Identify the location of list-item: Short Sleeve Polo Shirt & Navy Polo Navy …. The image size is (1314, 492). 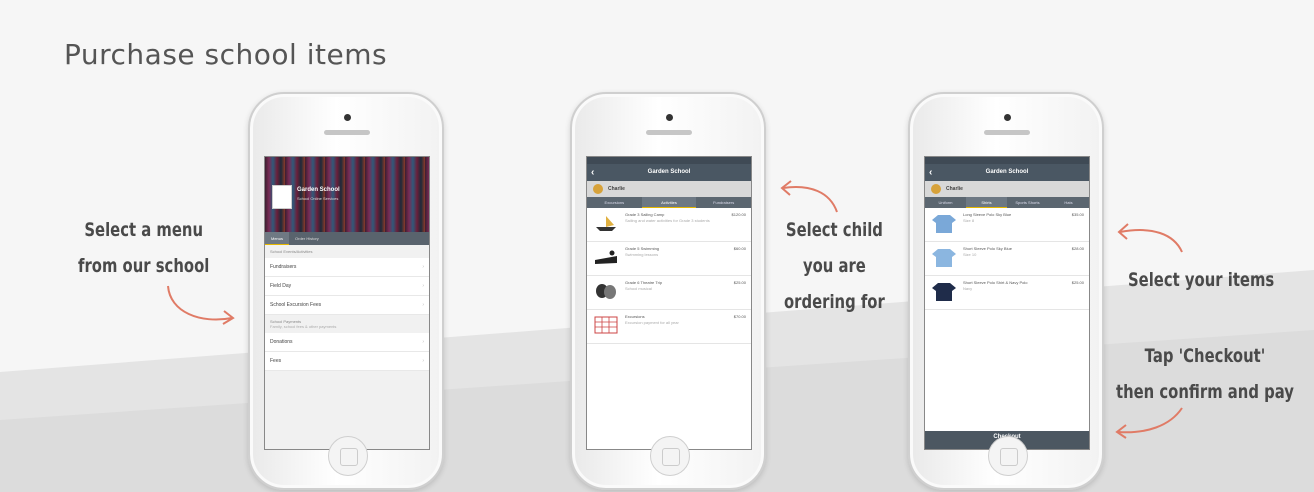
(1007, 293).